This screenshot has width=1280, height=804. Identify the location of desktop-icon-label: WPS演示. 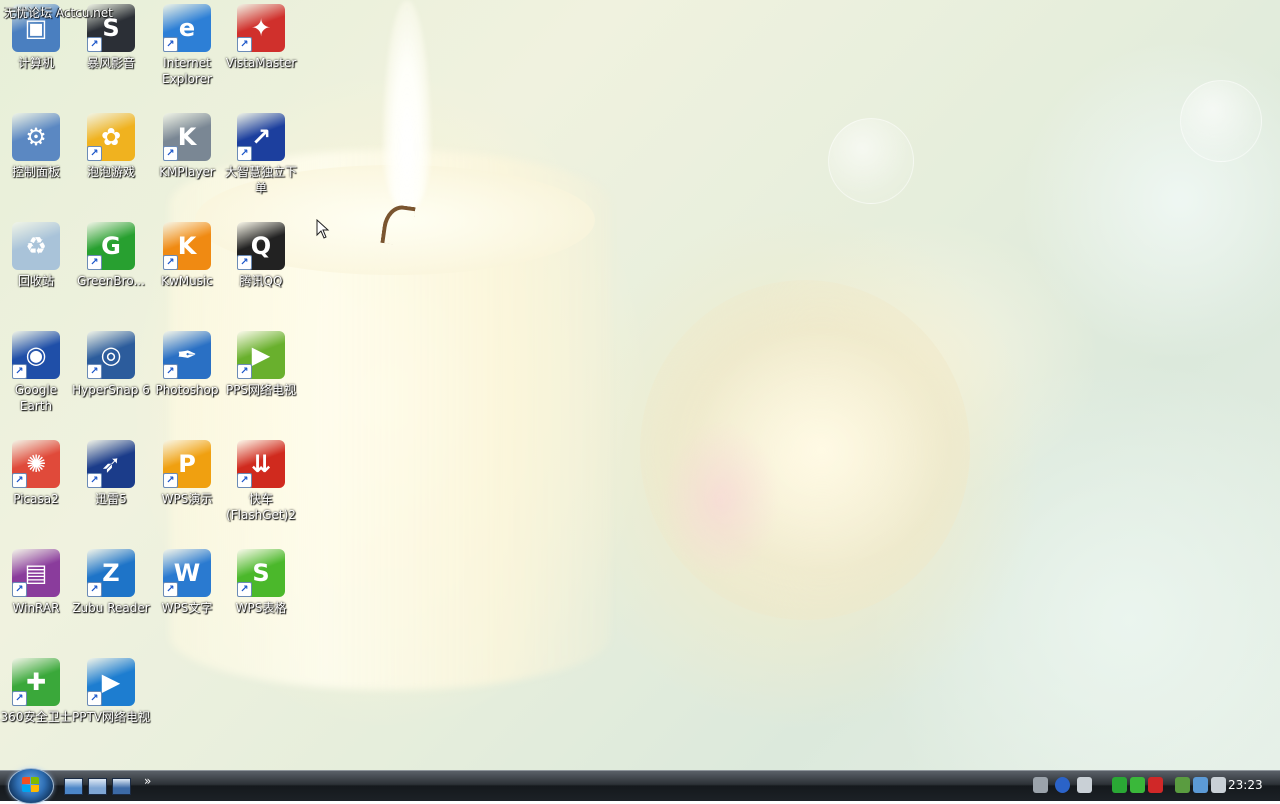
(187, 499).